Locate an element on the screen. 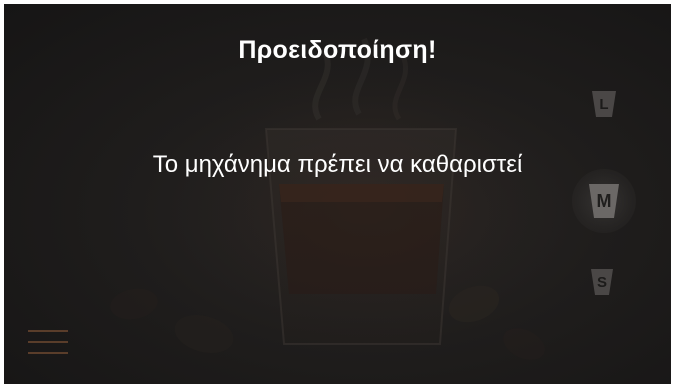  hamburger-menu-icon is located at coordinates (48, 343).